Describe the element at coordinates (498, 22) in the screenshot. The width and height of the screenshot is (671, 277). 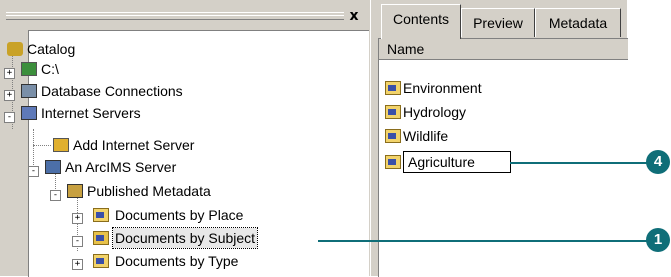
I see `tab-preview: Preview` at that location.